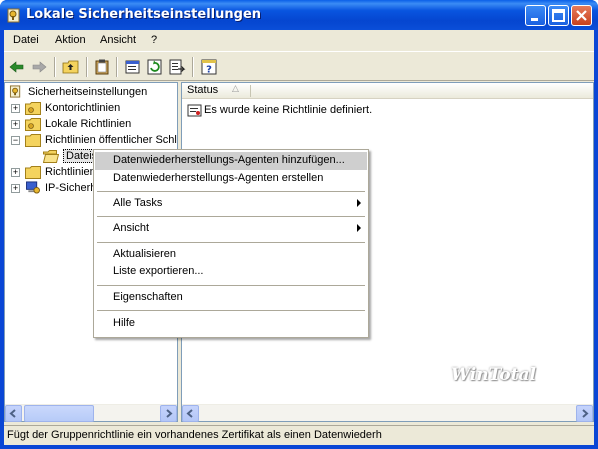  Describe the element at coordinates (177, 67) in the screenshot. I see `export-list-icon` at that location.